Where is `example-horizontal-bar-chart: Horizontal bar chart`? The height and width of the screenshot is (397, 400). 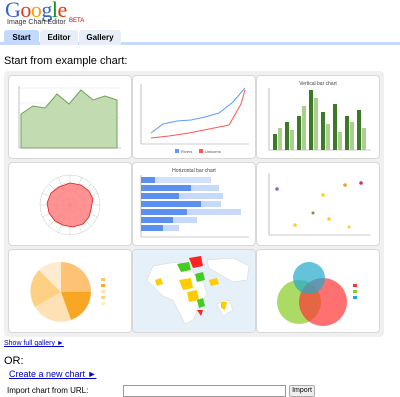 example-horizontal-bar-chart: Horizontal bar chart is located at coordinates (194, 204).